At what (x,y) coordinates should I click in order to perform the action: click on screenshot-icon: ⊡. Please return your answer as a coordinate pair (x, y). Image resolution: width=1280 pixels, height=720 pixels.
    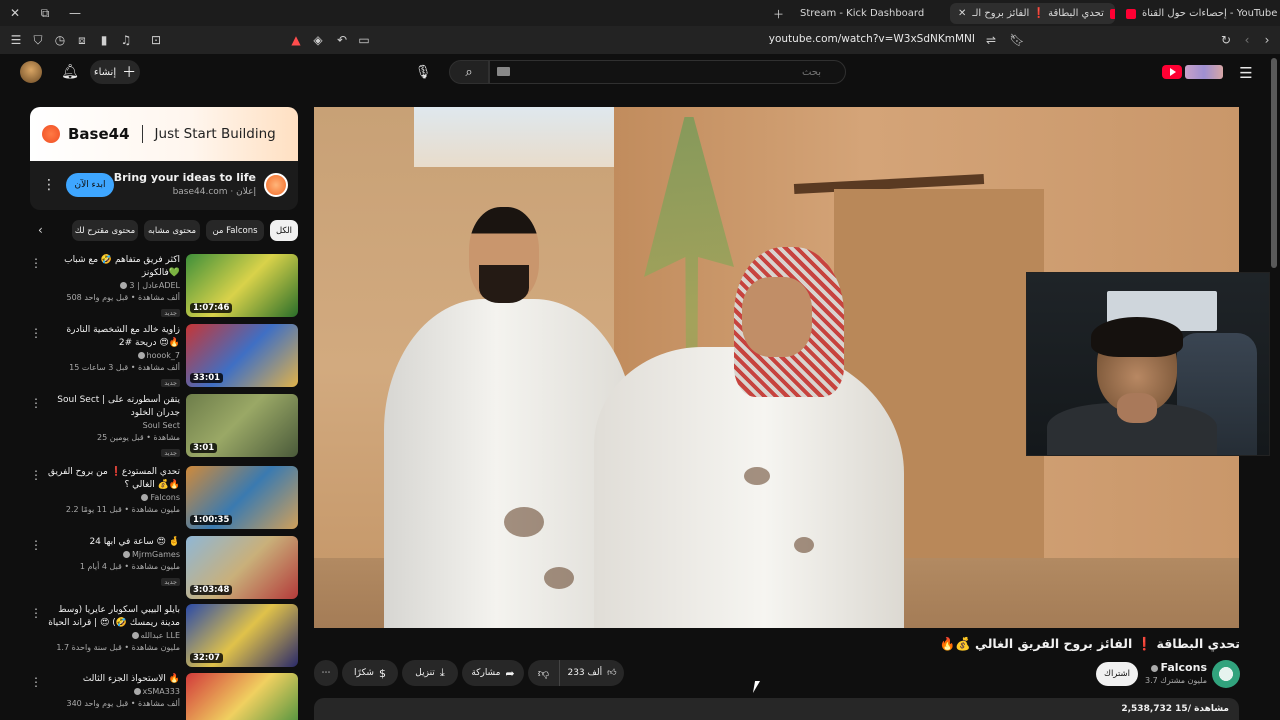
    Looking at the image, I should click on (156, 40).